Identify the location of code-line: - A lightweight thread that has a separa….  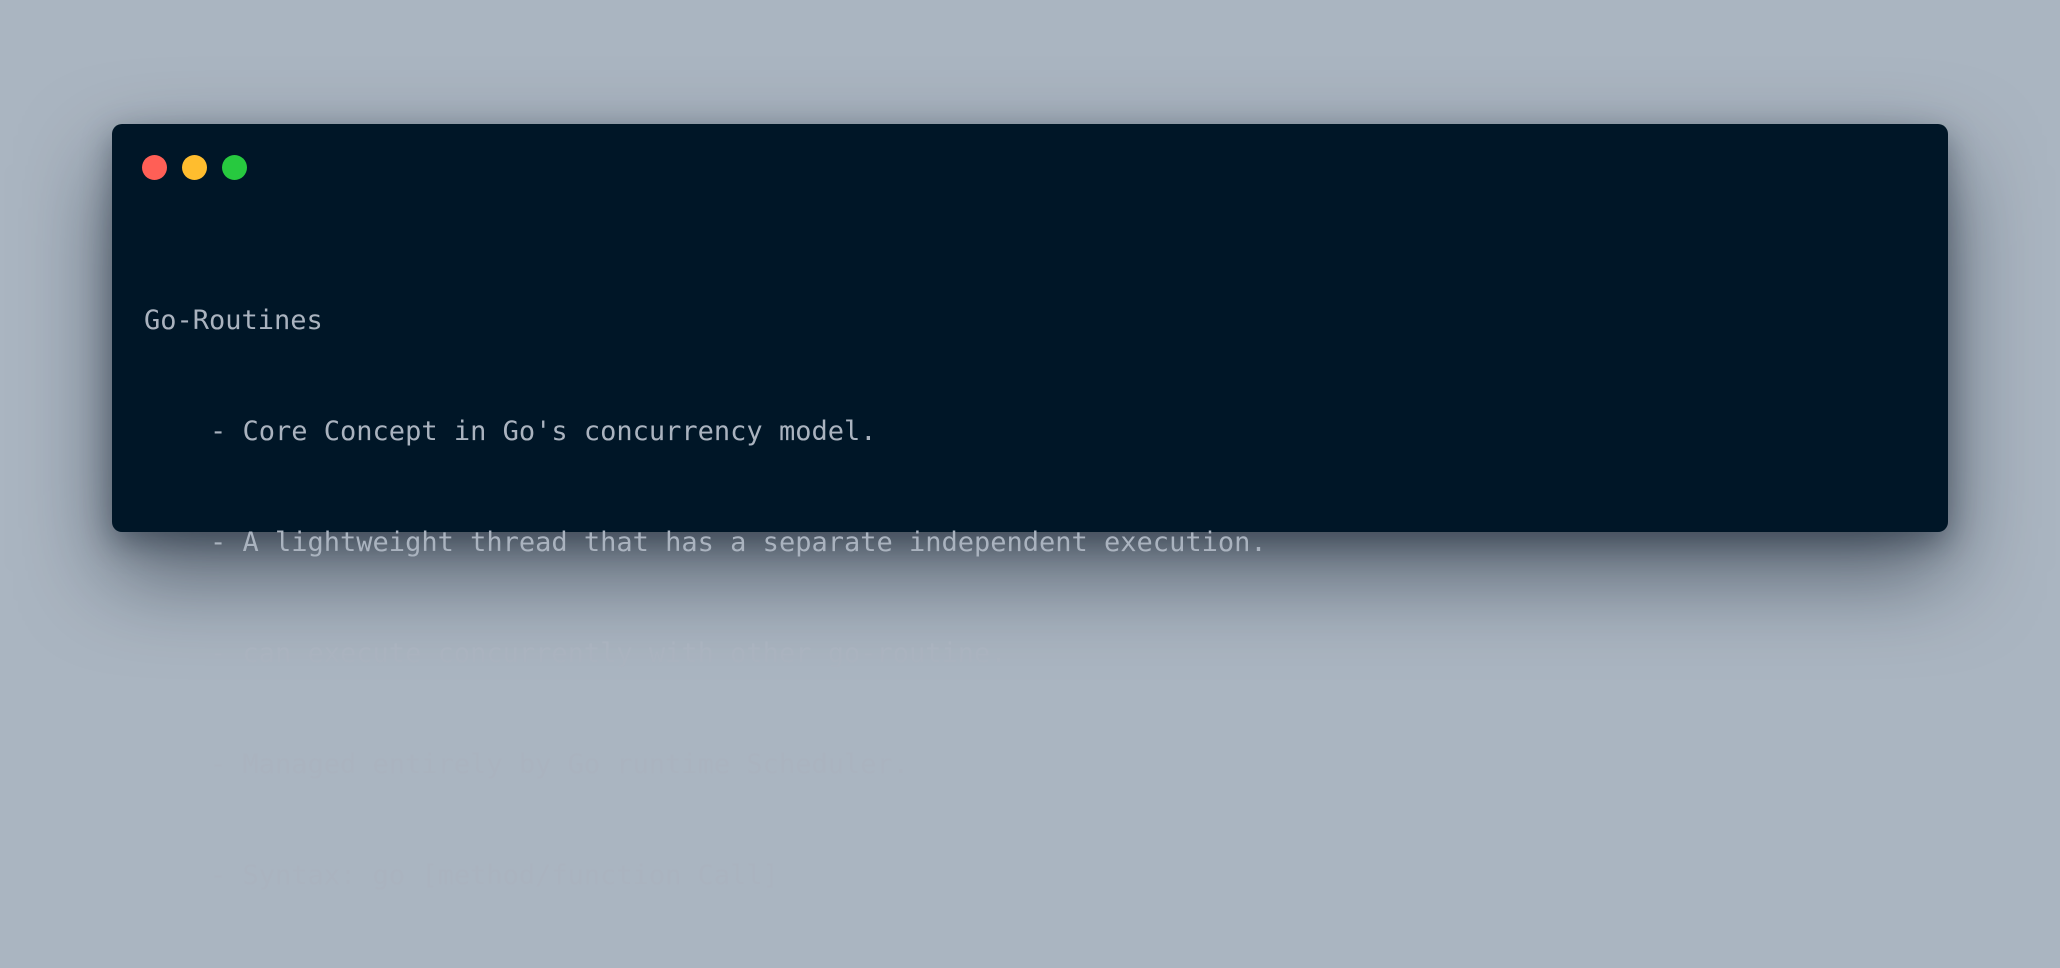
(738, 542).